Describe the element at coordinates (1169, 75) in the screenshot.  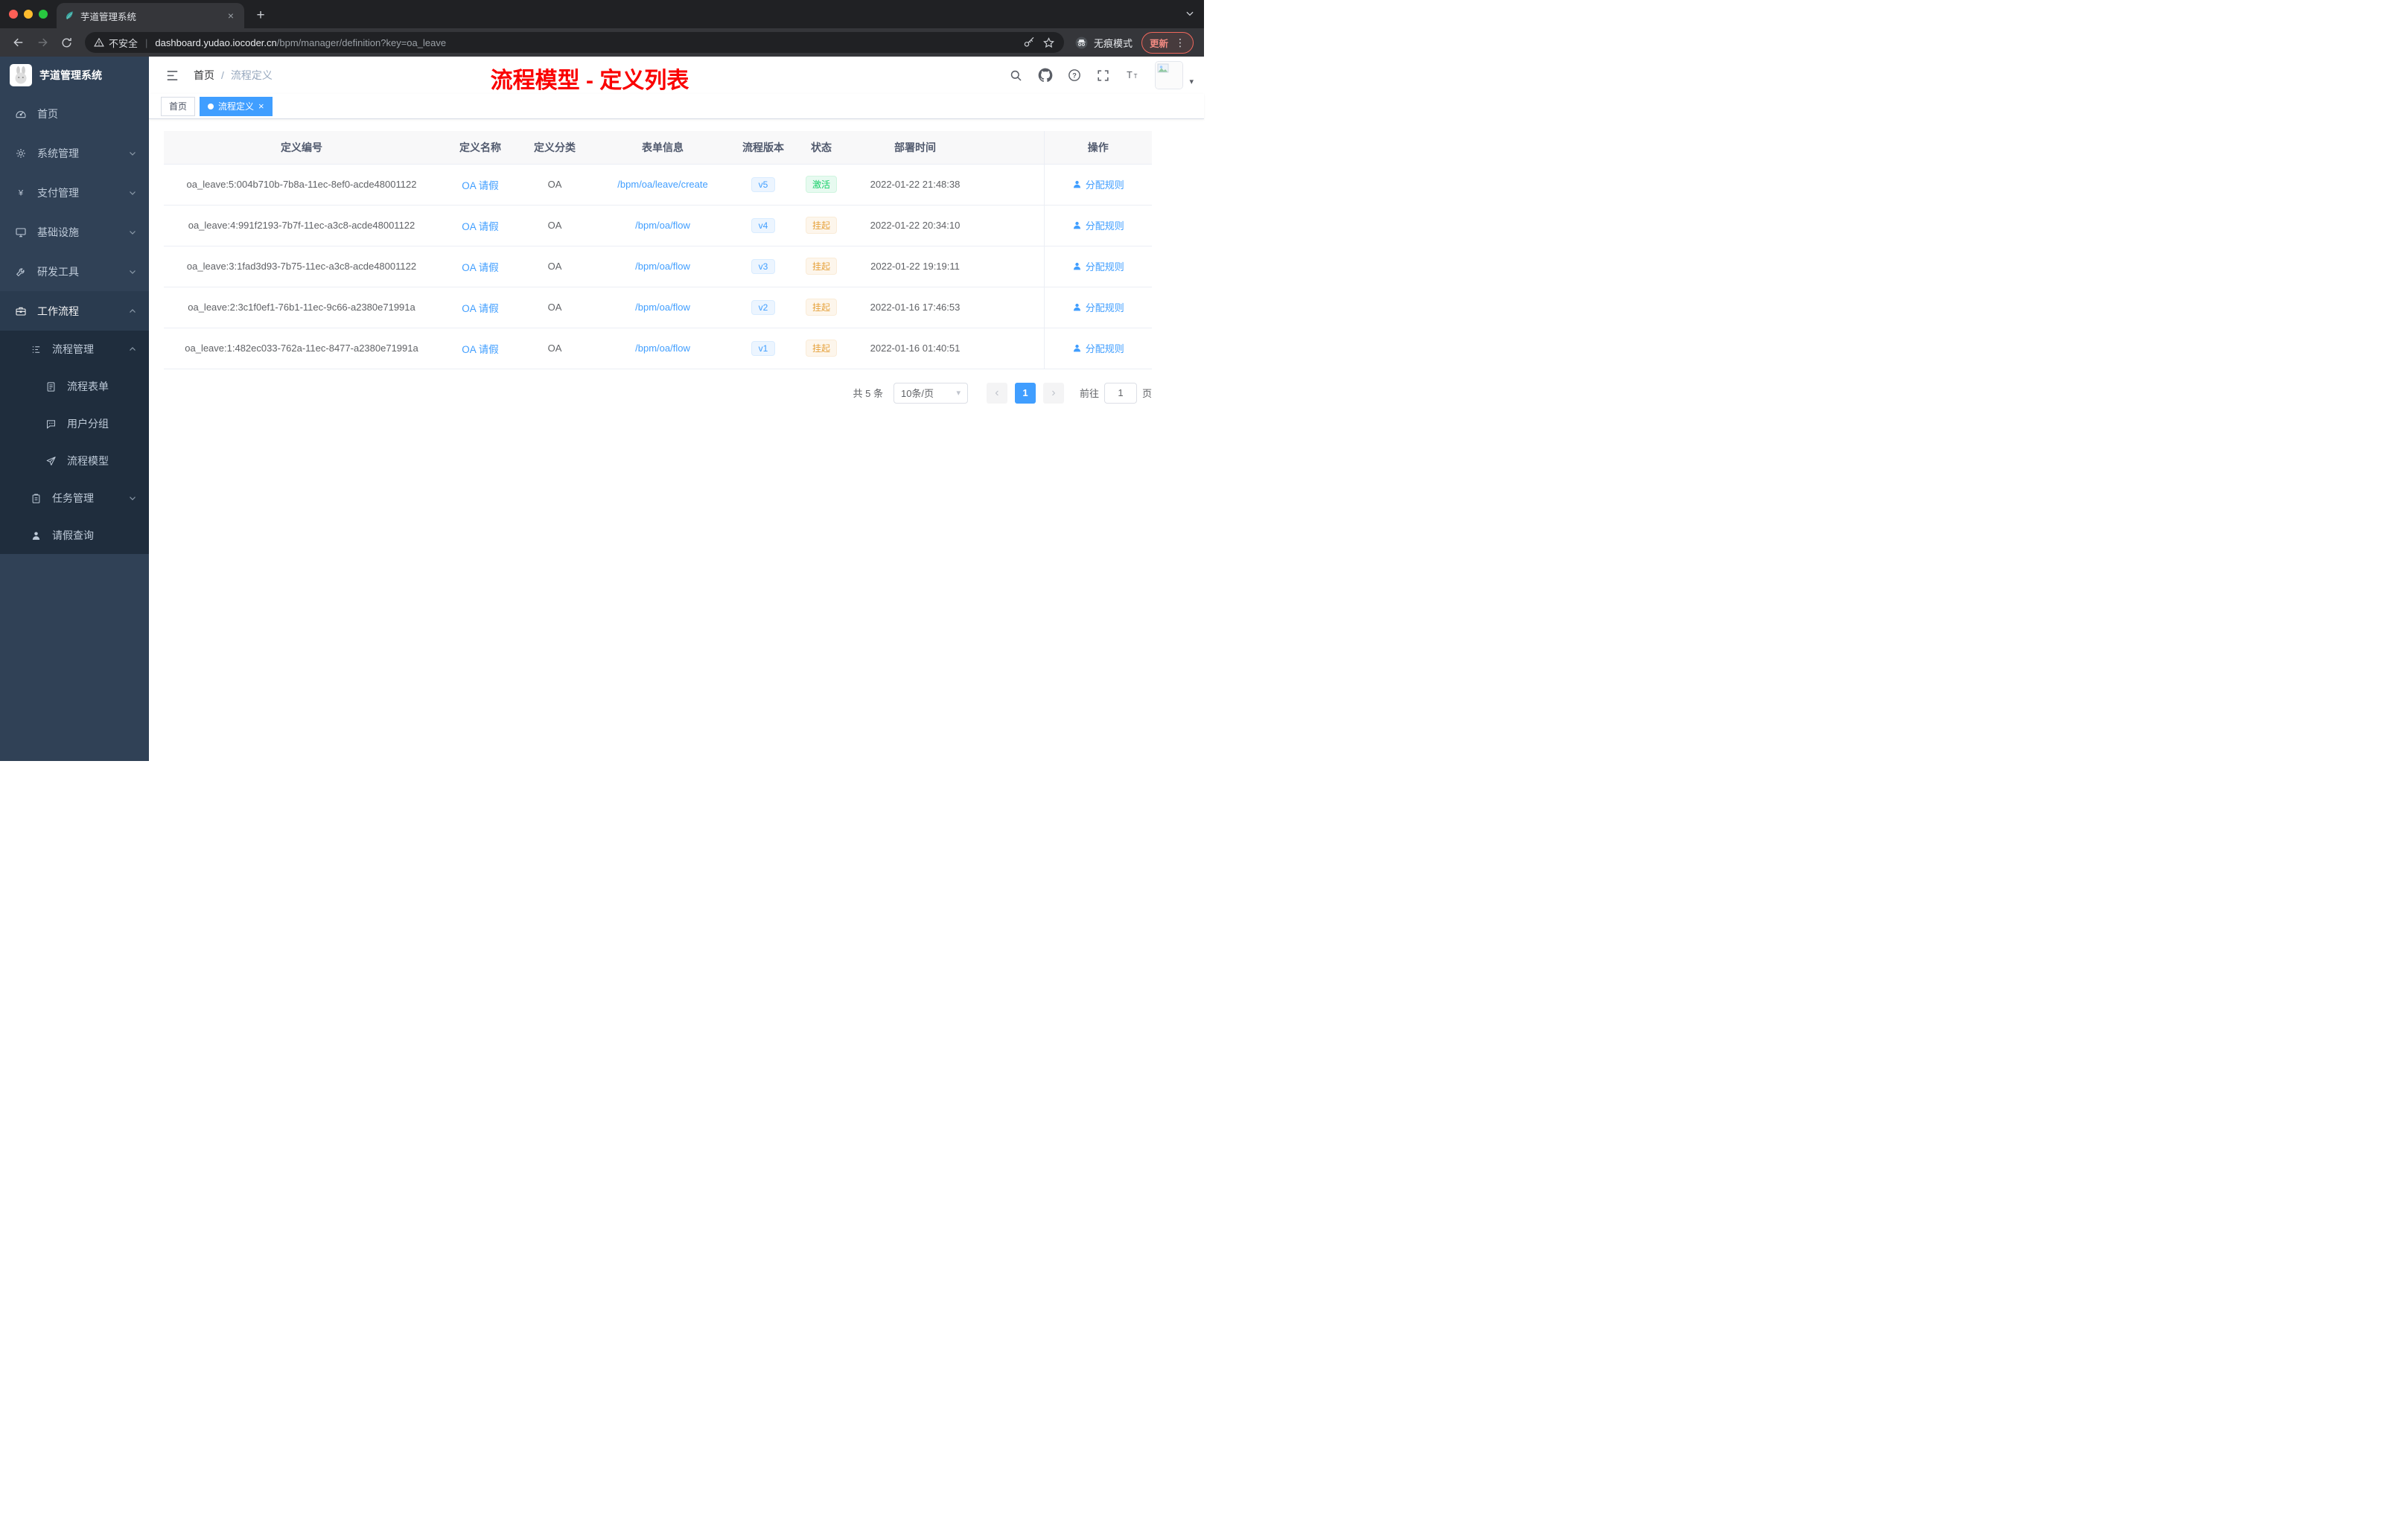
I see `user-avatar` at that location.